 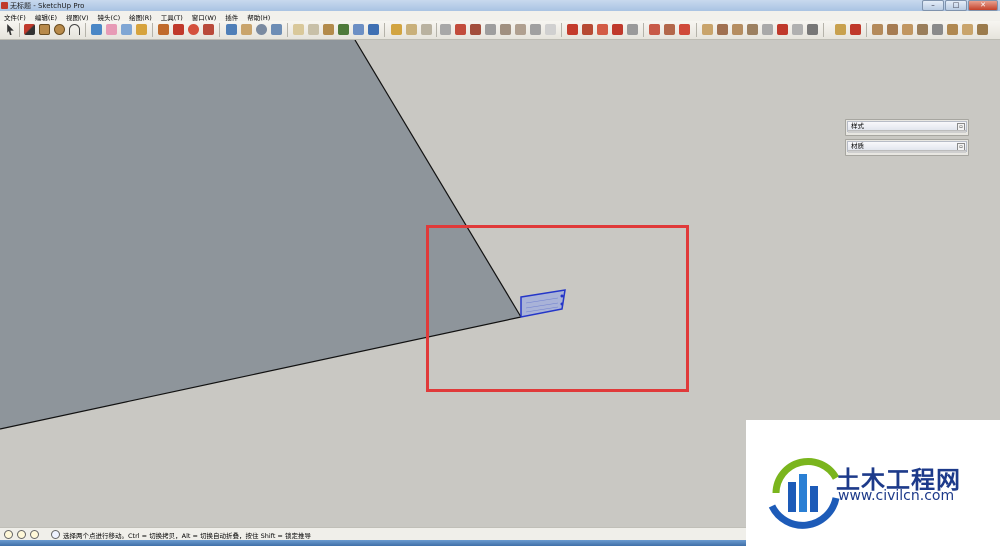 What do you see at coordinates (535, 29) in the screenshot?
I see `xray-style-icon` at bounding box center [535, 29].